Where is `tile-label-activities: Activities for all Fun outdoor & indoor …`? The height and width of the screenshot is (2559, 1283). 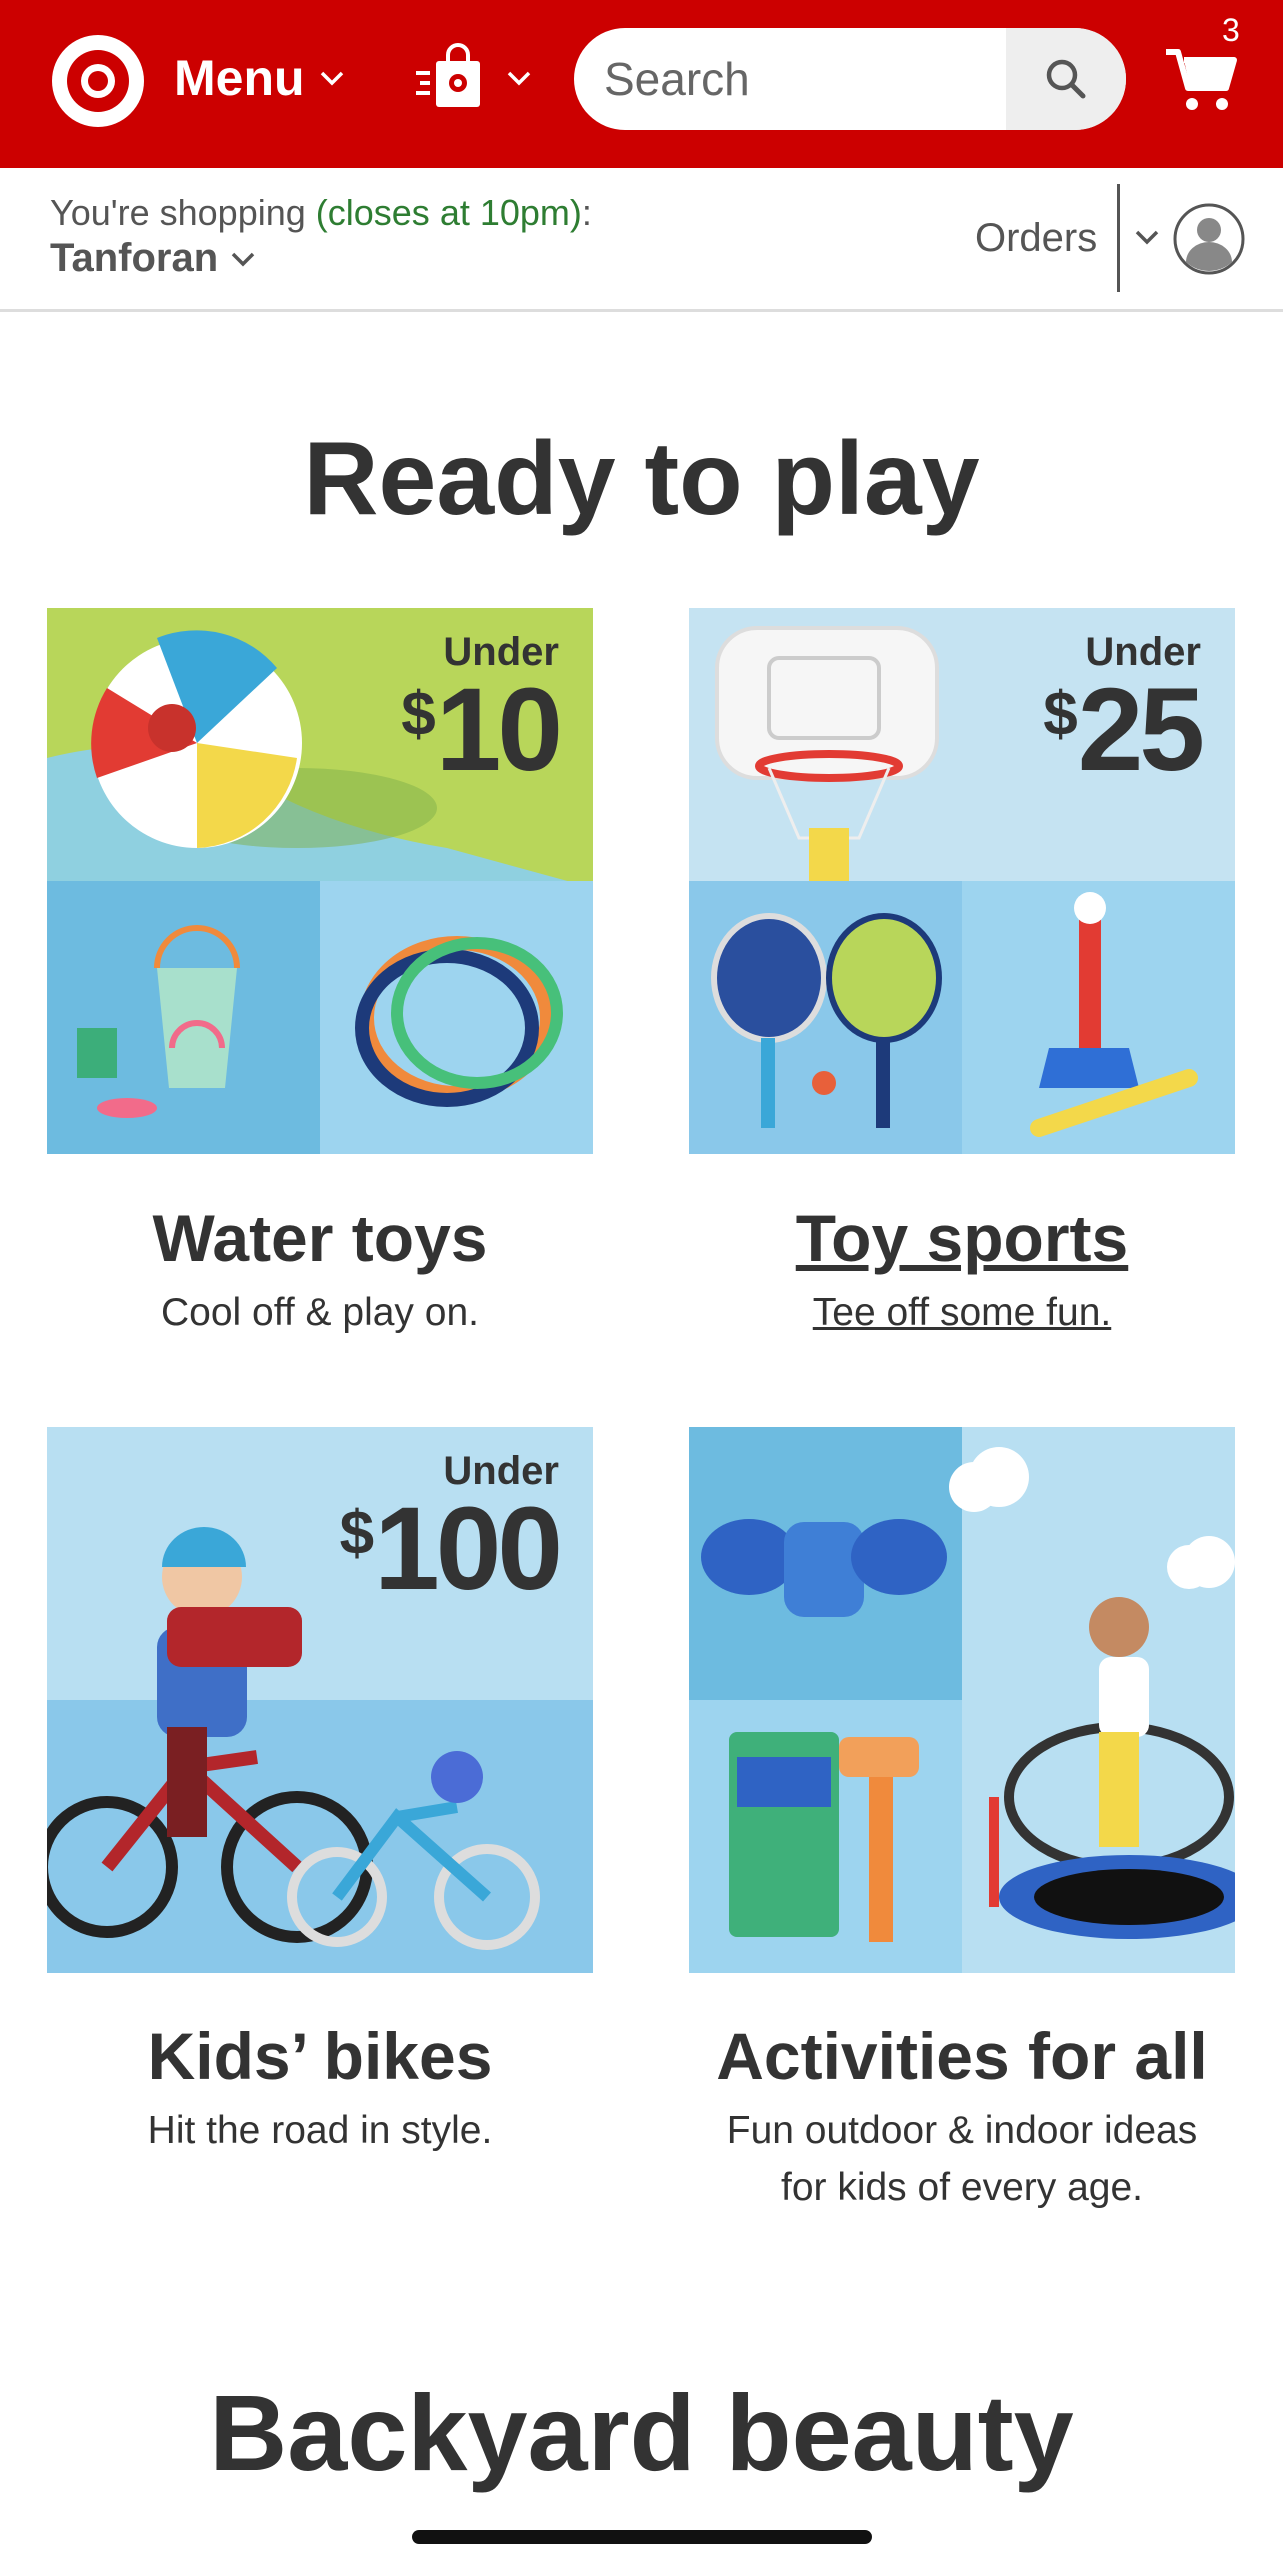
tile-label-activities: Activities for all Fun outdoor & indoor … is located at coordinates (962, 2117).